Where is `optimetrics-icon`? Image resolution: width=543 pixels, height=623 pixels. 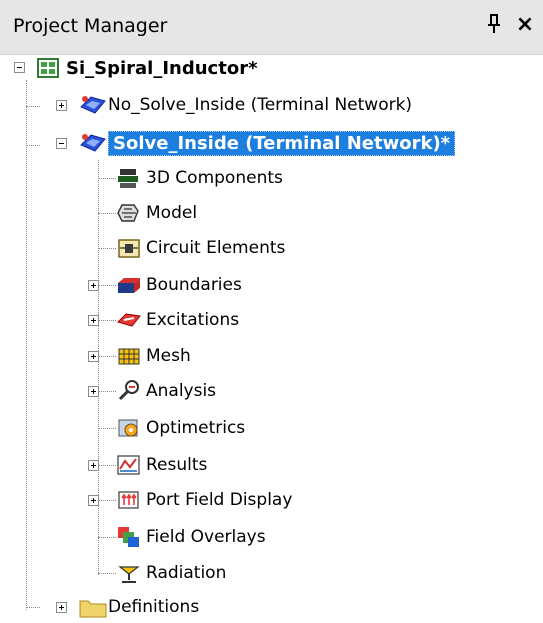 optimetrics-icon is located at coordinates (129, 428).